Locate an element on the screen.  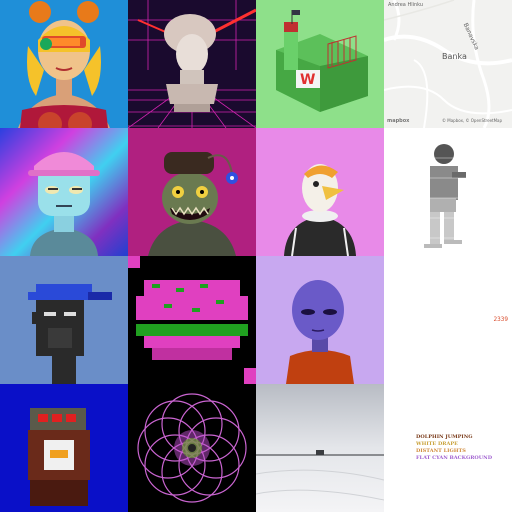
text-line-3: DISTANT LIGHTS is located at coordinates (441, 451).